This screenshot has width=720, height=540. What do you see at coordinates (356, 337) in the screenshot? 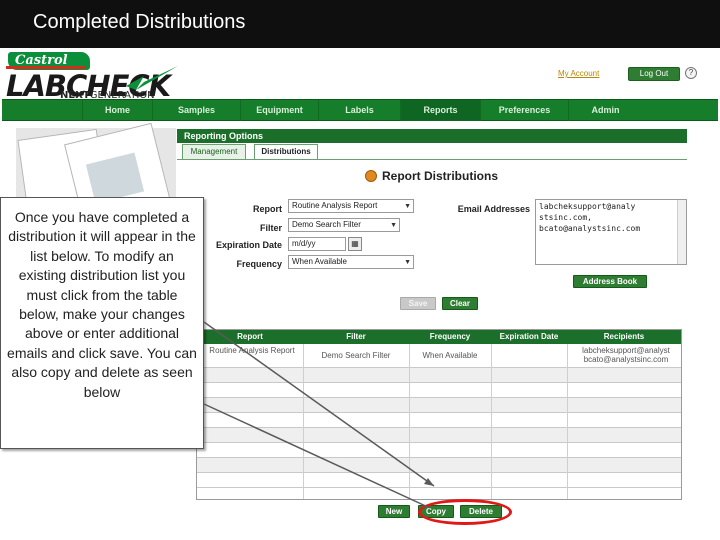
I see `column-filter: Filter` at bounding box center [356, 337].